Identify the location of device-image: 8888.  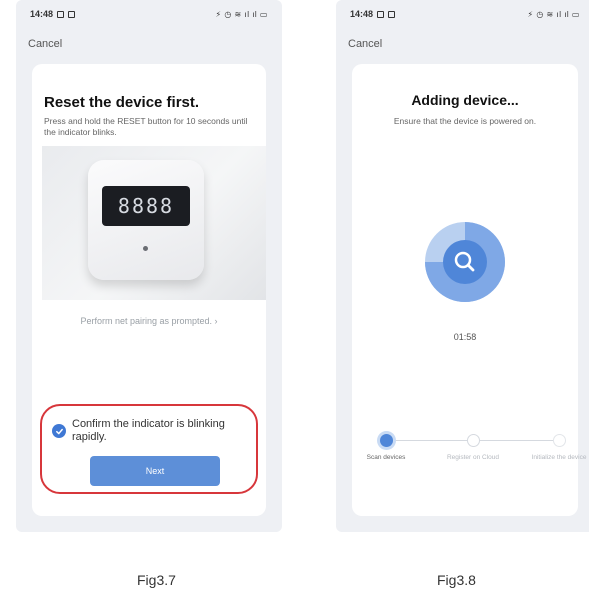
(154, 223).